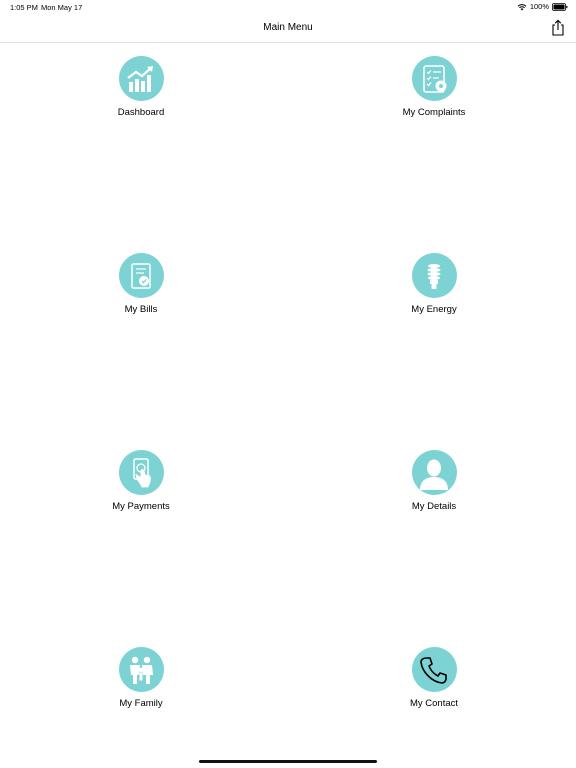 This screenshot has height=768, width=576. What do you see at coordinates (141, 506) in the screenshot?
I see `menu-label: My Payments` at bounding box center [141, 506].